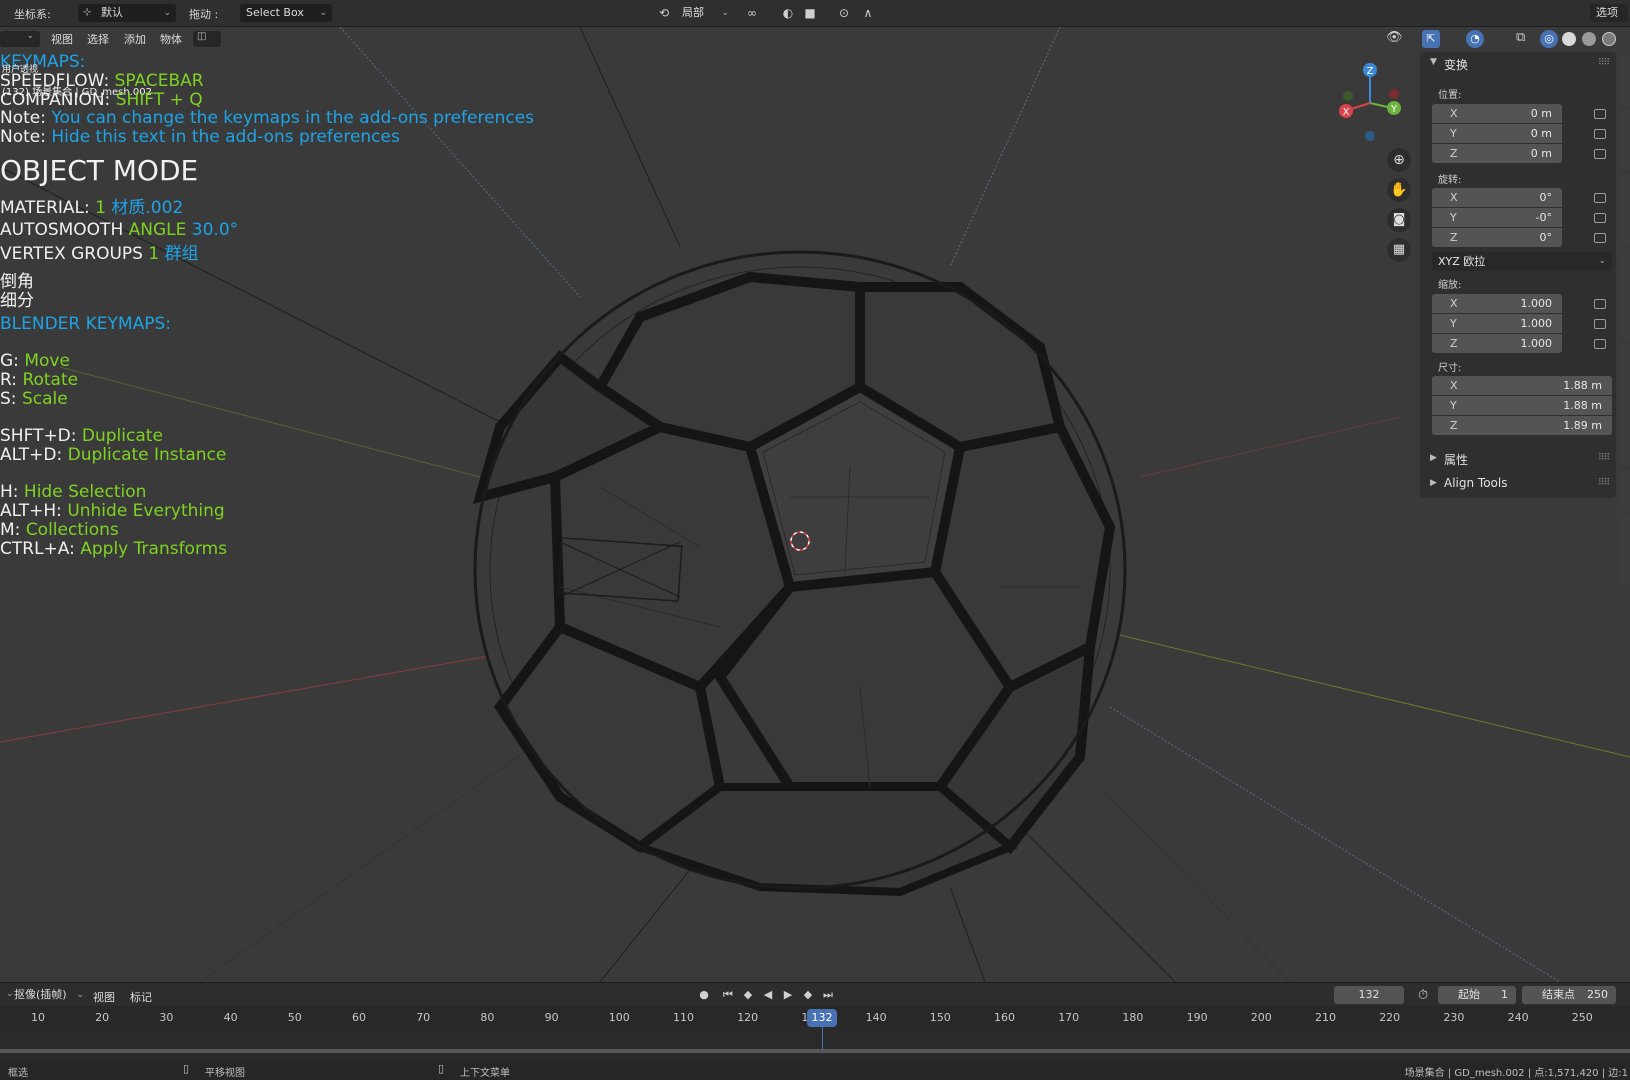 This screenshot has width=1630, height=1080. Describe the element at coordinates (1497, 113) in the screenshot. I see `location-x-field: X 0 m` at that location.